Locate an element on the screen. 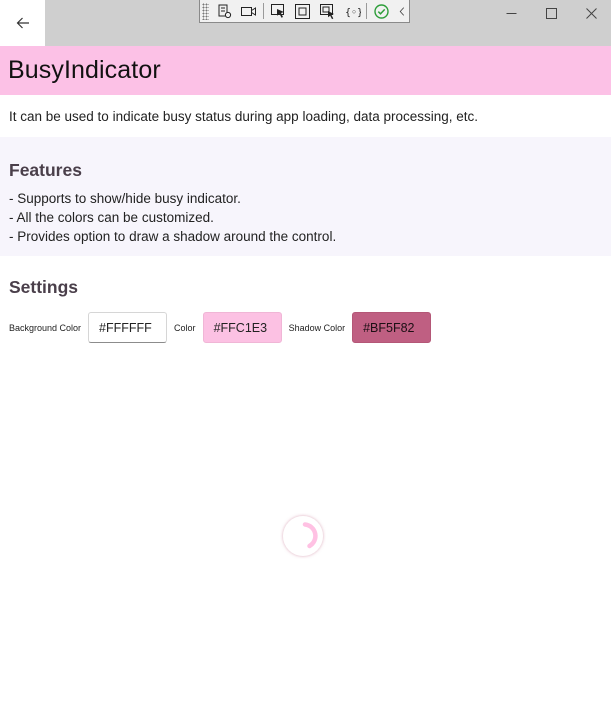 This screenshot has width=611, height=713. color-label: Color is located at coordinates (185, 327).